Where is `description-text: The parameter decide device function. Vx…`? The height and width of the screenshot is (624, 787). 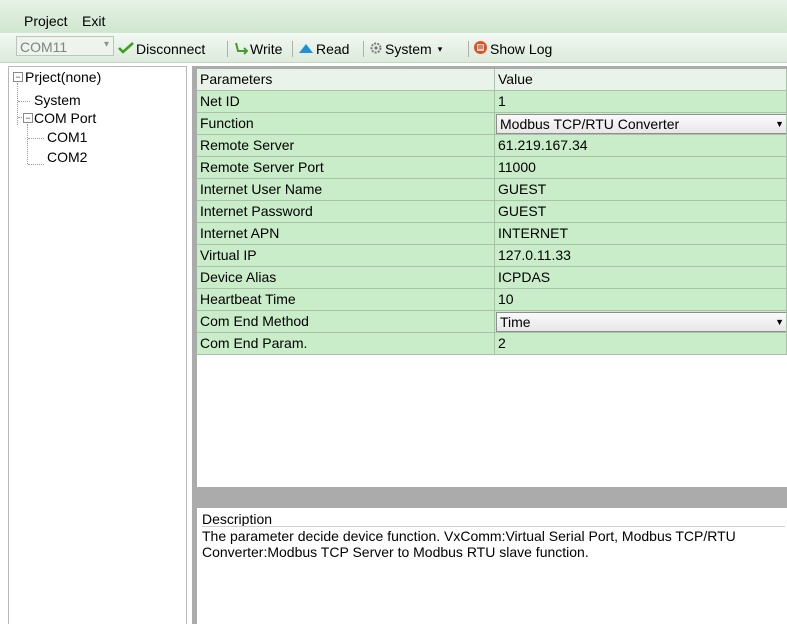
description-text: The parameter decide device function. Vx… is located at coordinates (469, 544).